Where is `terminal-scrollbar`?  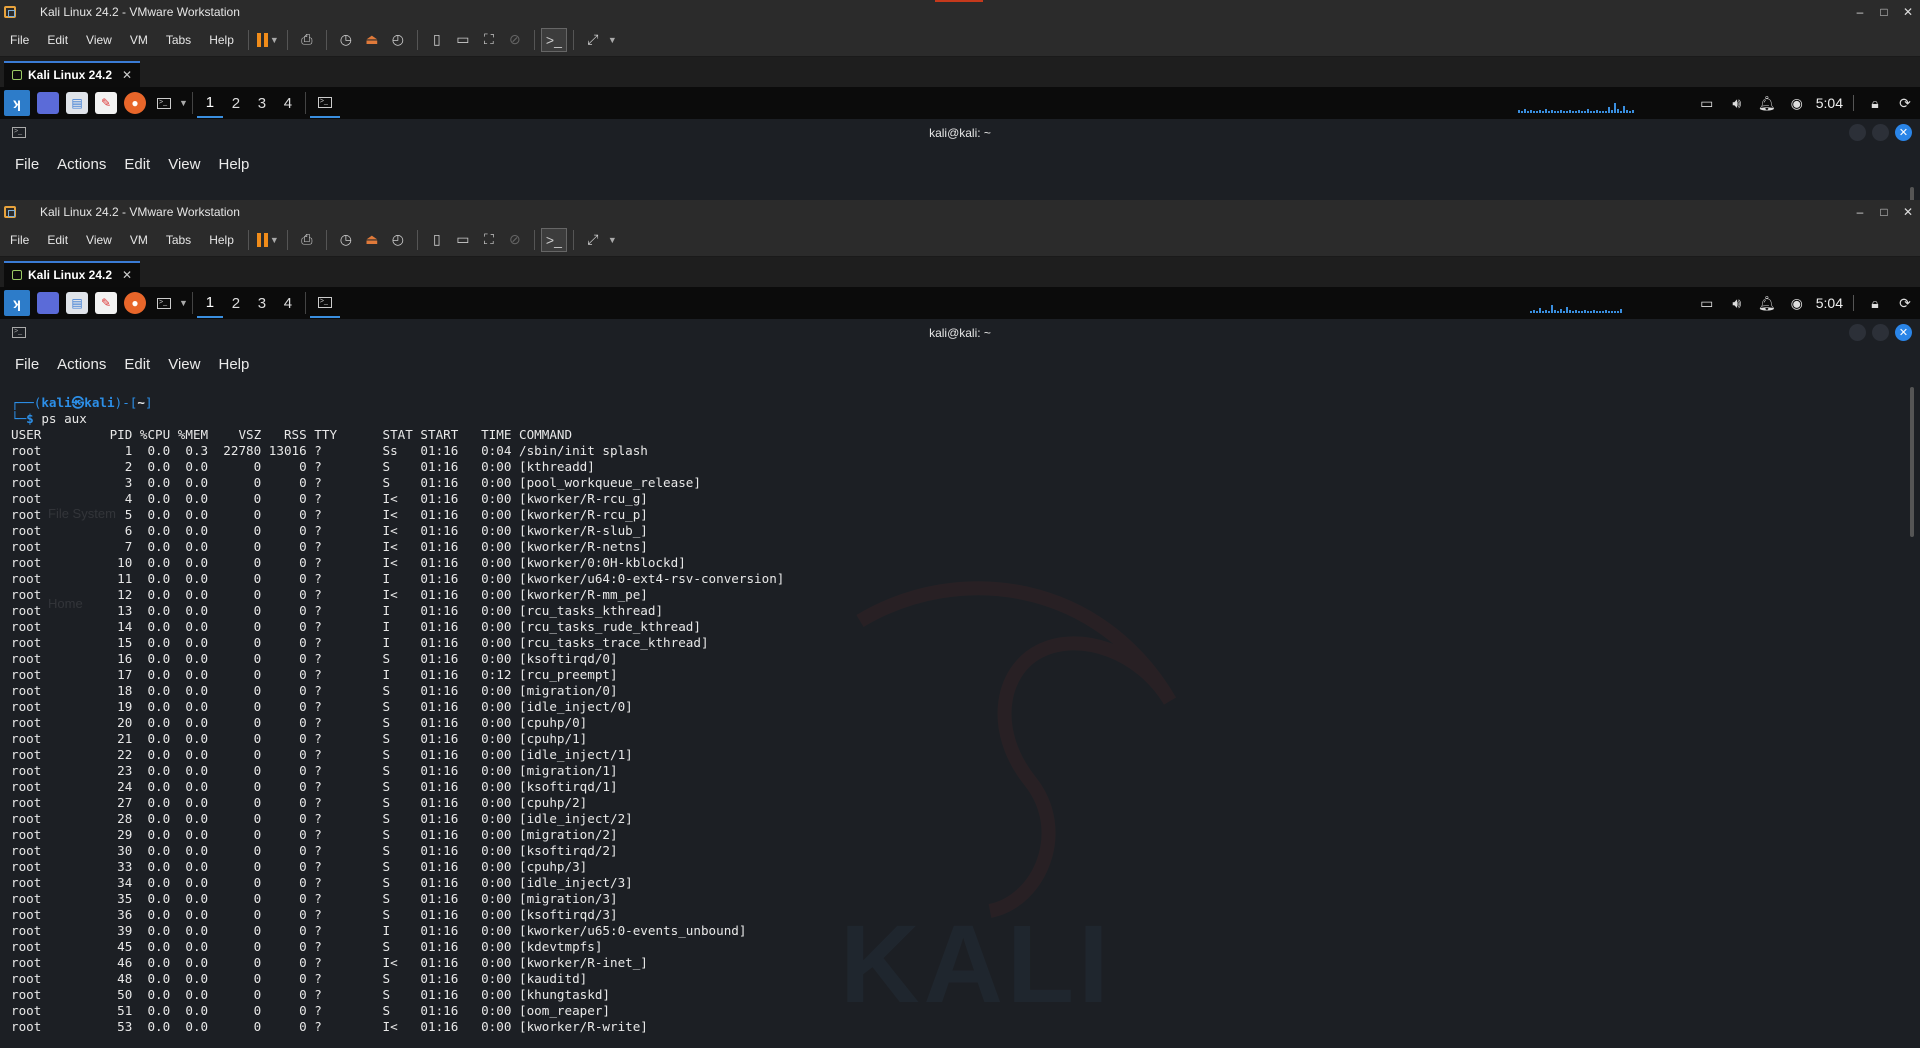 terminal-scrollbar is located at coordinates (1912, 193).